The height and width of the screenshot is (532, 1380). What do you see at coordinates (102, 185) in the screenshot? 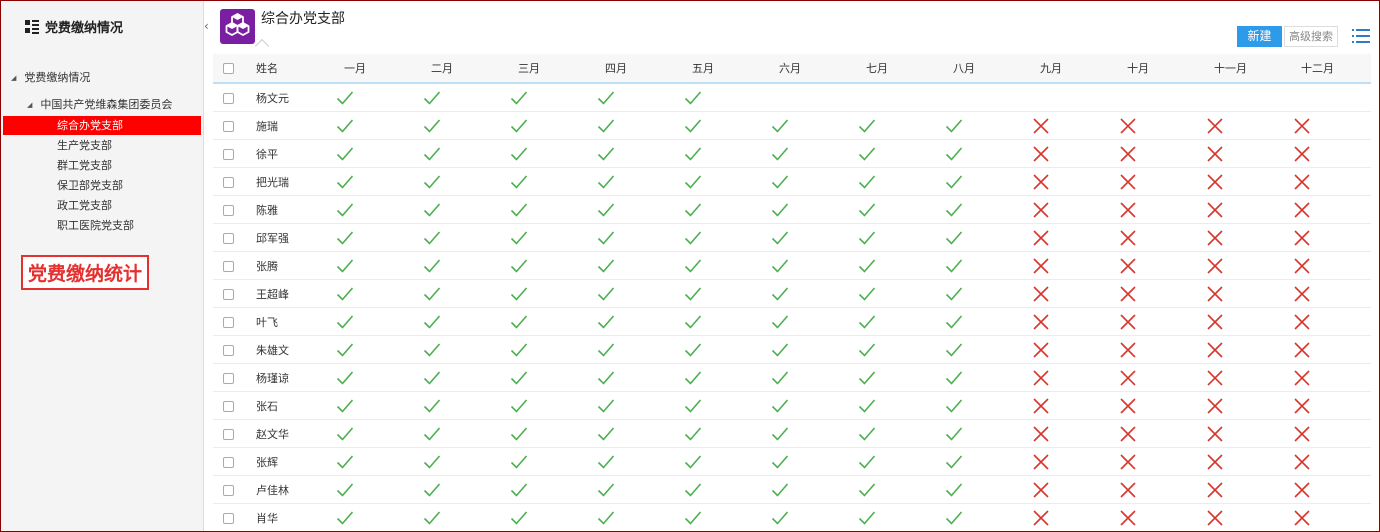
I see `sidebar-item-branch: 保卫部党支部` at bounding box center [102, 185].